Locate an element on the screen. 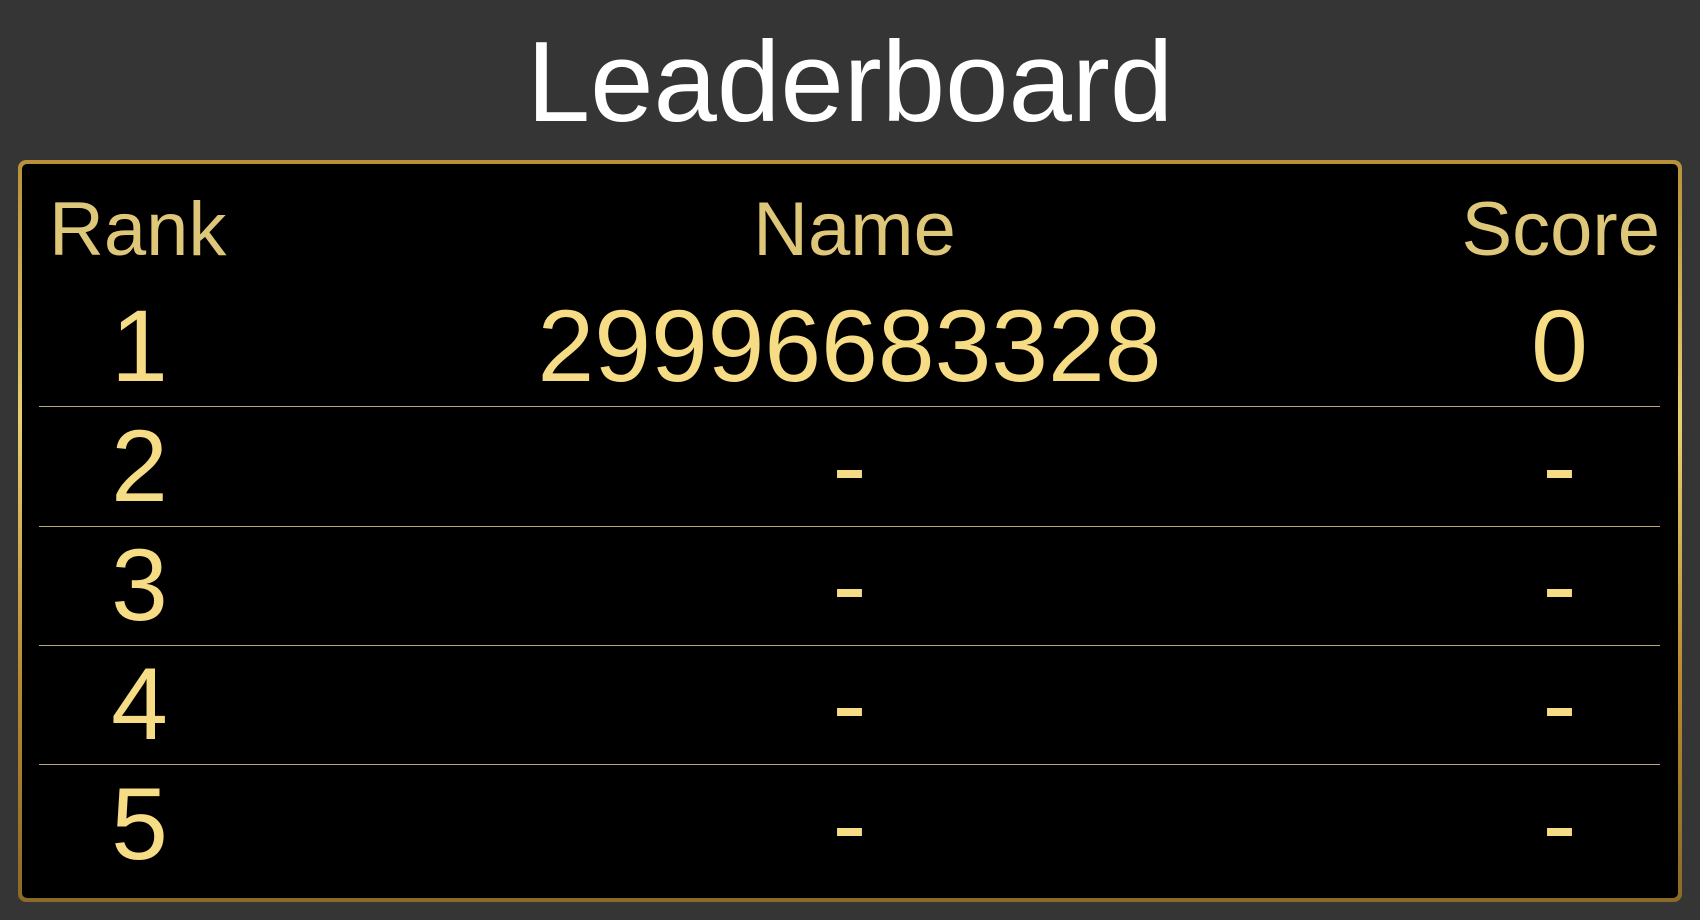  rank-cell: 4 is located at coordinates (139, 704).